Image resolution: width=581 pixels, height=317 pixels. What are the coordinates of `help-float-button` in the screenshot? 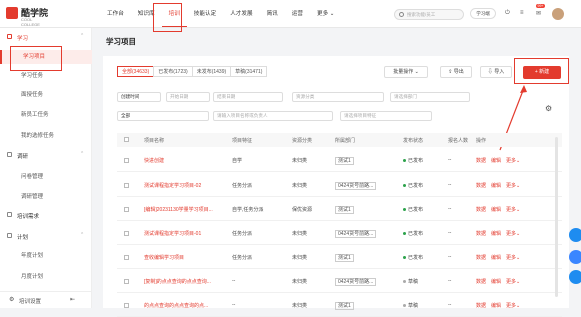 It's located at (575, 235).